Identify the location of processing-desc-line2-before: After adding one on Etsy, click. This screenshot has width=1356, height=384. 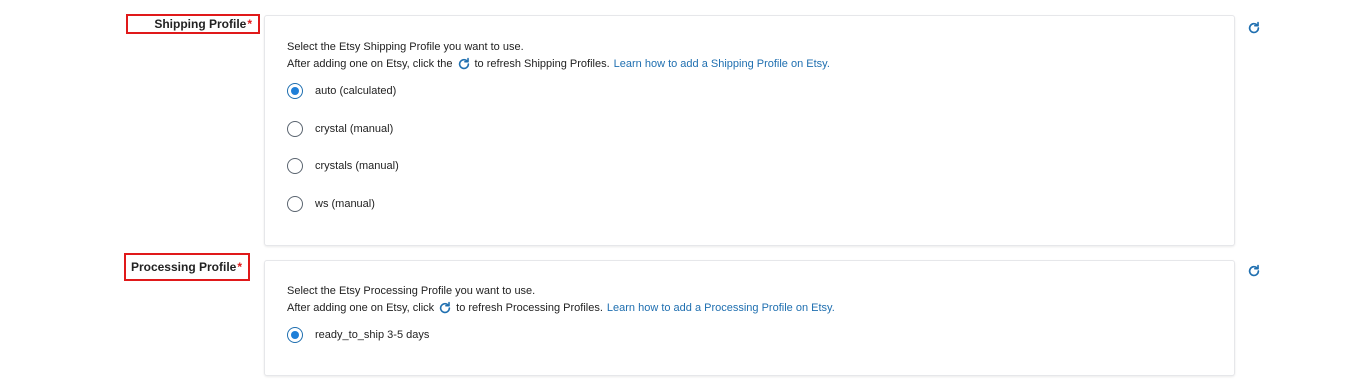
(361, 308).